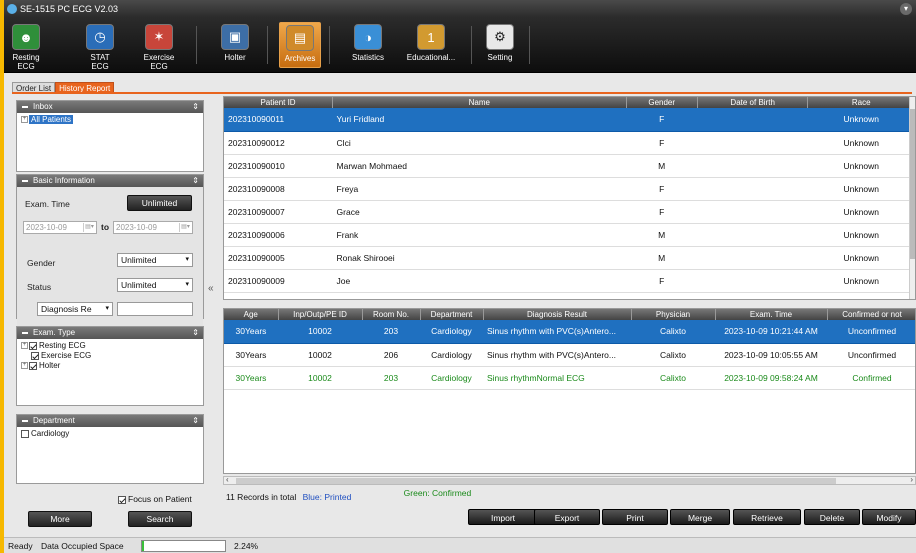 Image resolution: width=916 pixels, height=553 pixels. I want to click on window-menu-icon: ▾, so click(906, 9).